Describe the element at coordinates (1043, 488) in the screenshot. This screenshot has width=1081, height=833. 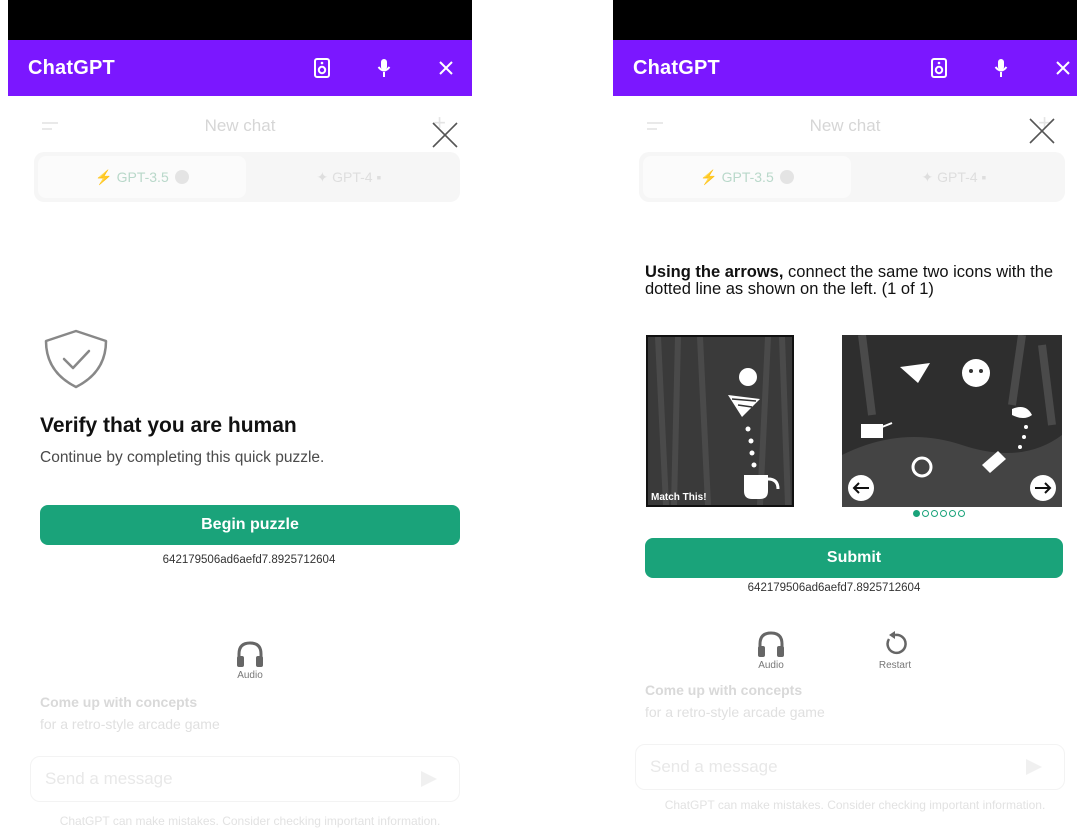
I see `arrow-right-icon` at that location.